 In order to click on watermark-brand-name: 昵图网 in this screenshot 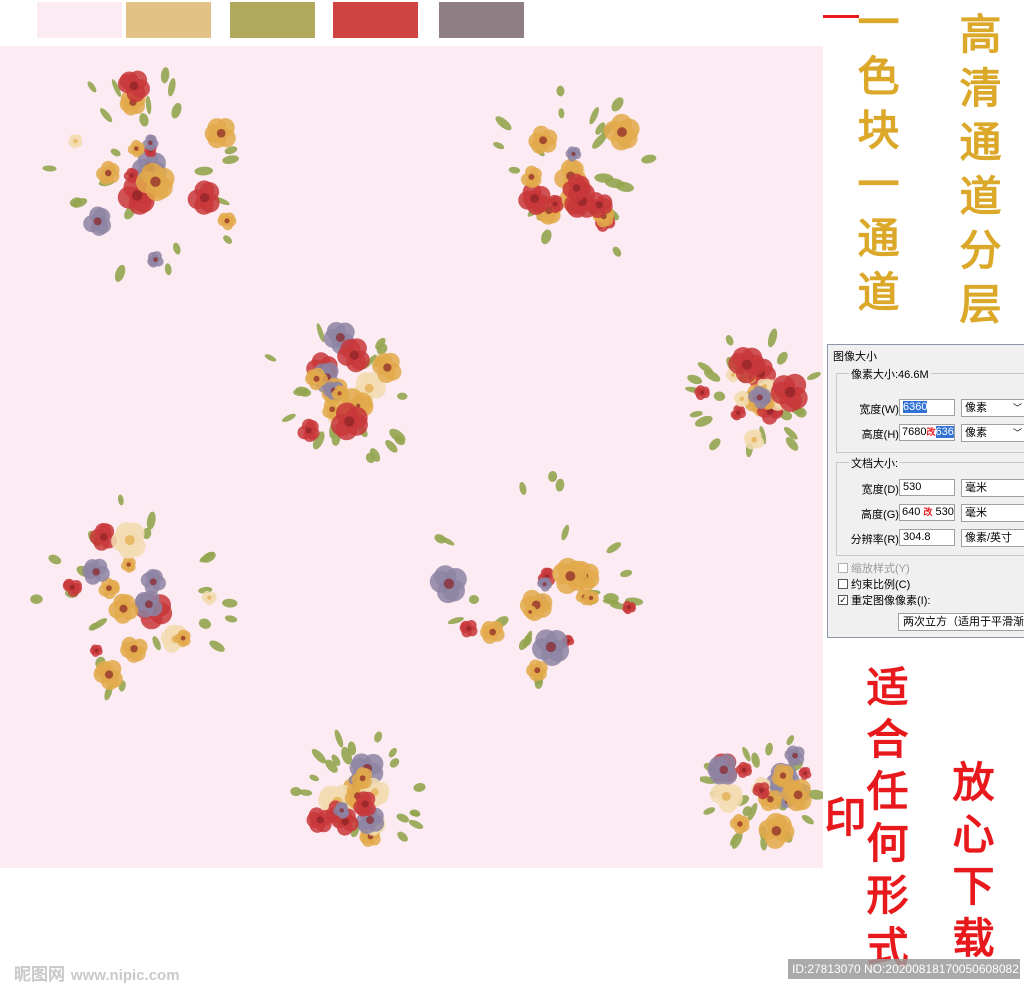, I will do `click(39, 975)`.